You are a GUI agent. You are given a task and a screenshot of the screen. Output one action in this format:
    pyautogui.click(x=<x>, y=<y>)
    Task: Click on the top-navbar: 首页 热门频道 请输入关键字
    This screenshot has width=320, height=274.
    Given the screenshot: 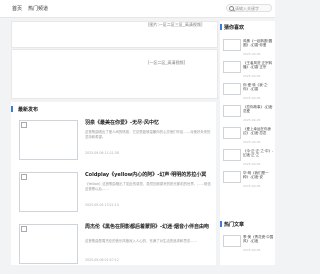 What is the action you would take?
    pyautogui.click(x=137, y=9)
    